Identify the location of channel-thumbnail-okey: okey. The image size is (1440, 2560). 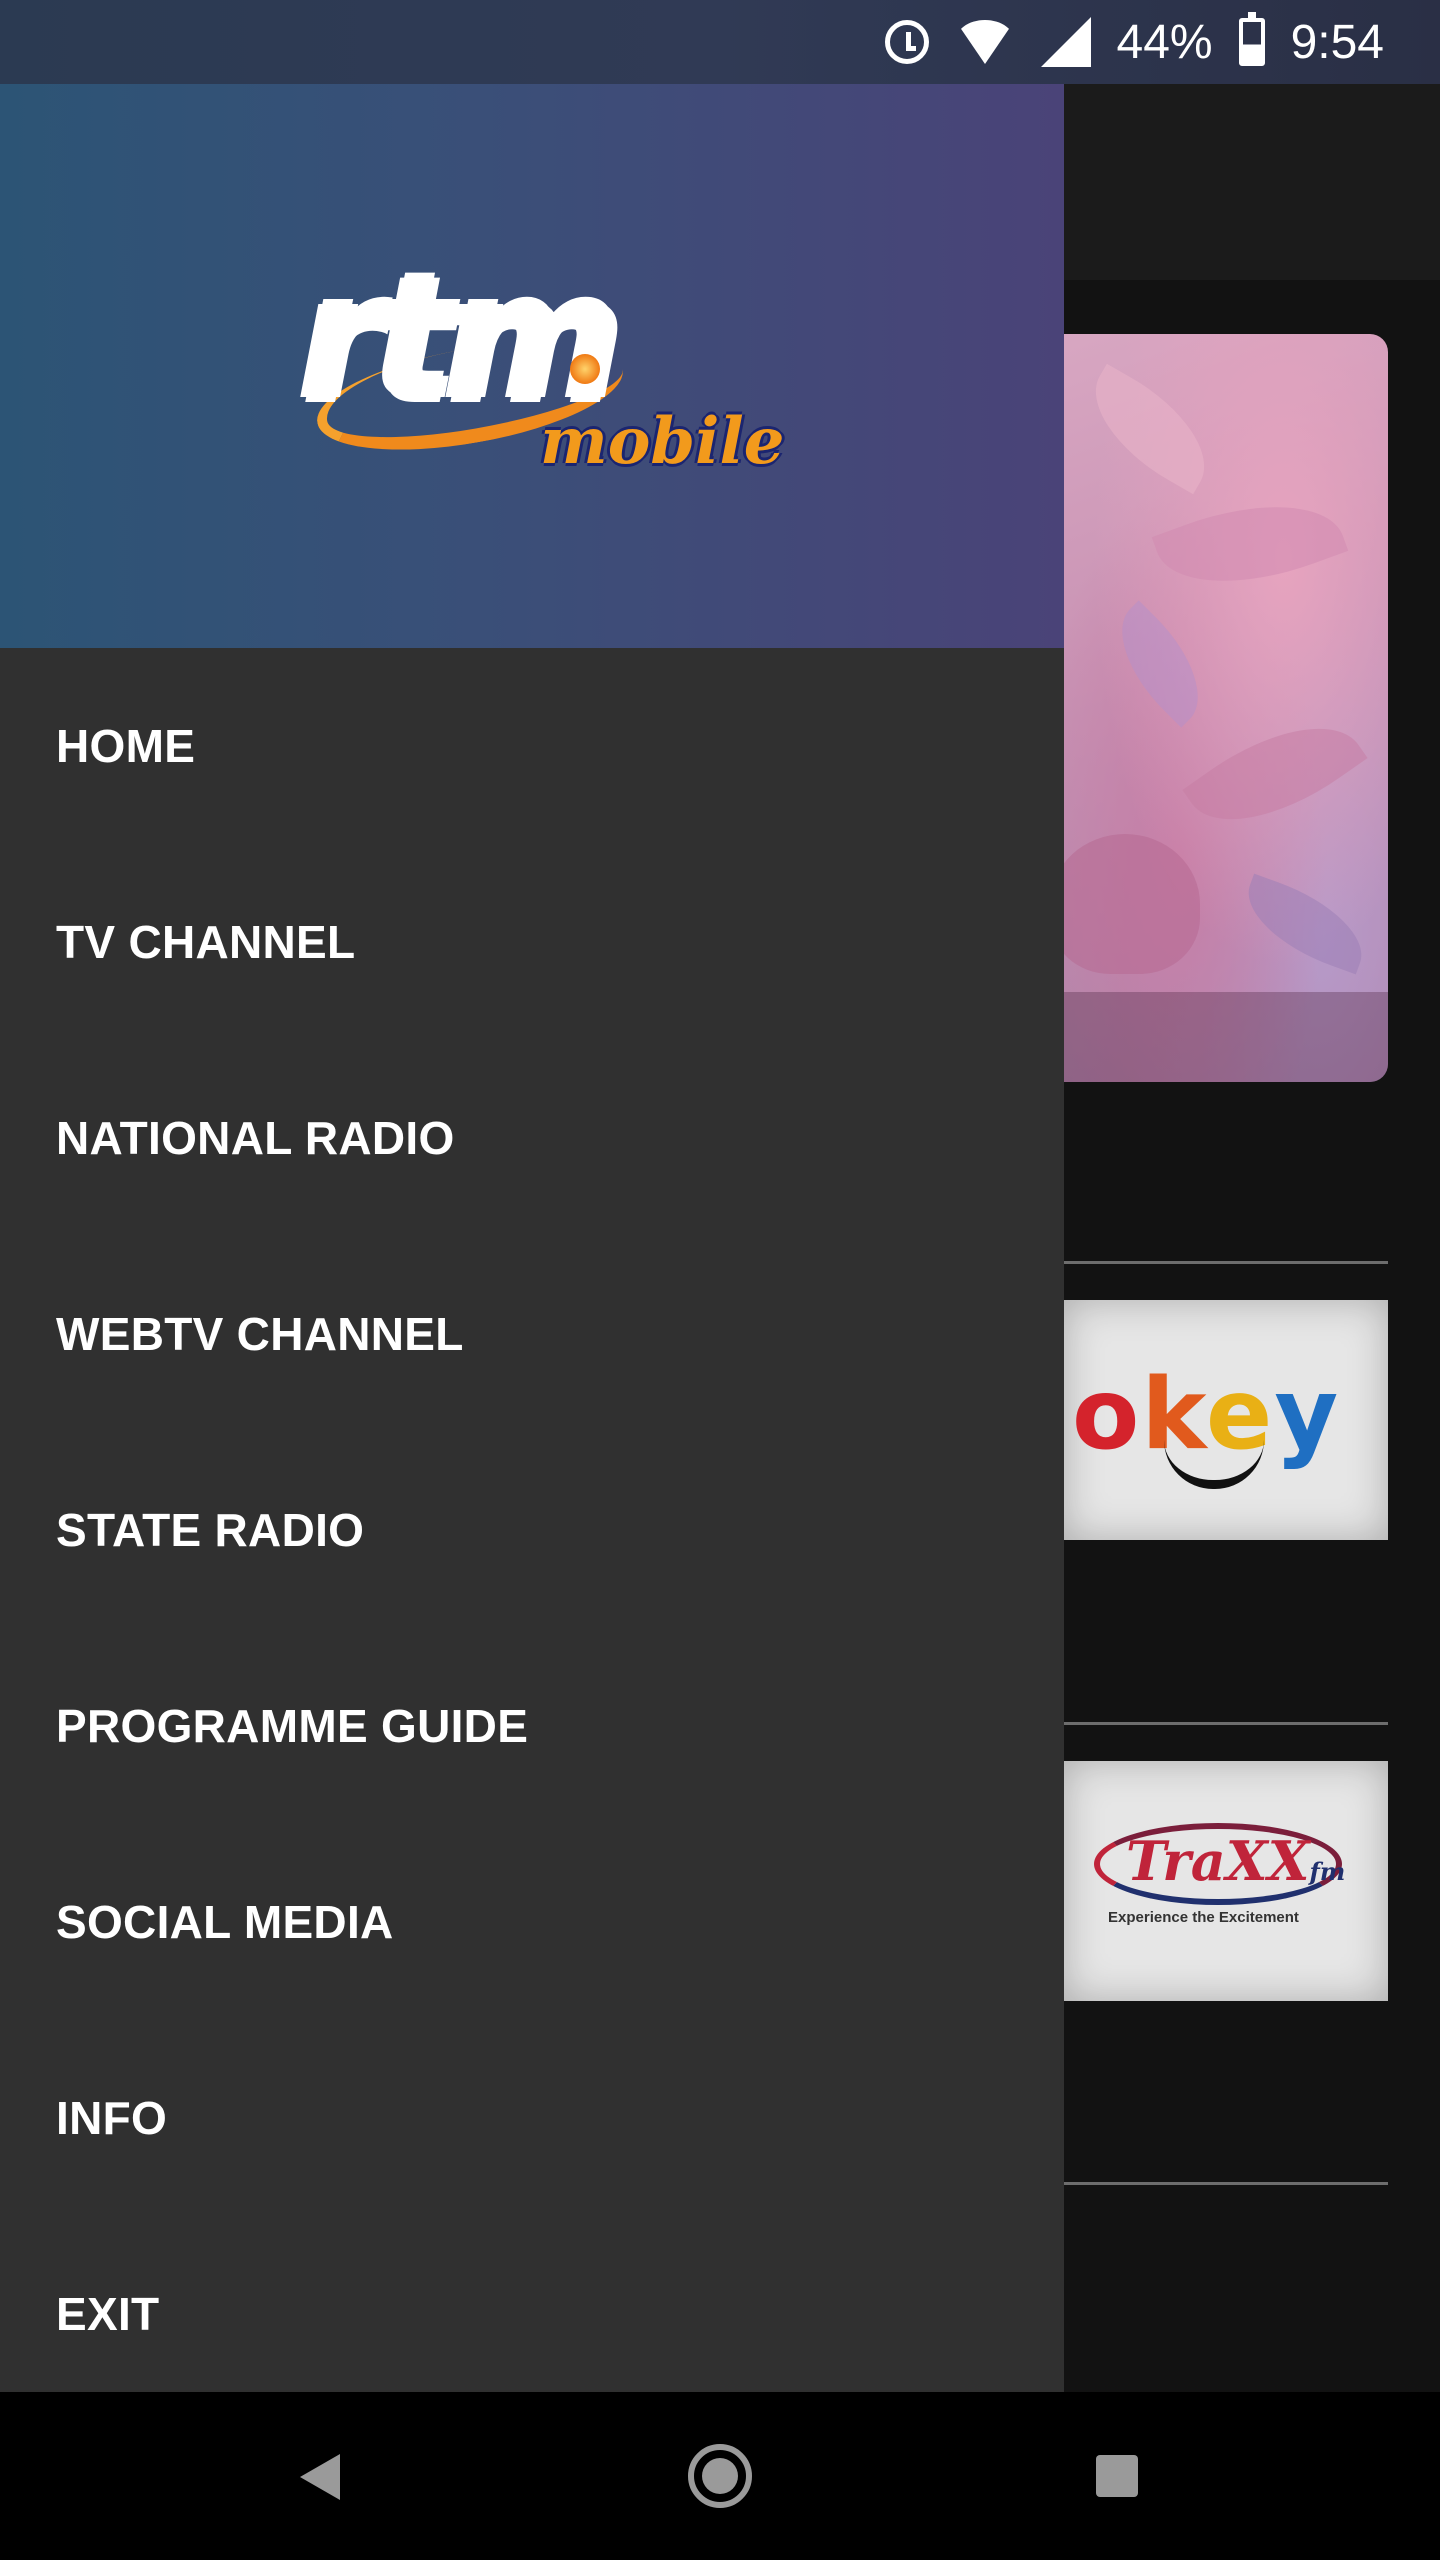
(1226, 1420).